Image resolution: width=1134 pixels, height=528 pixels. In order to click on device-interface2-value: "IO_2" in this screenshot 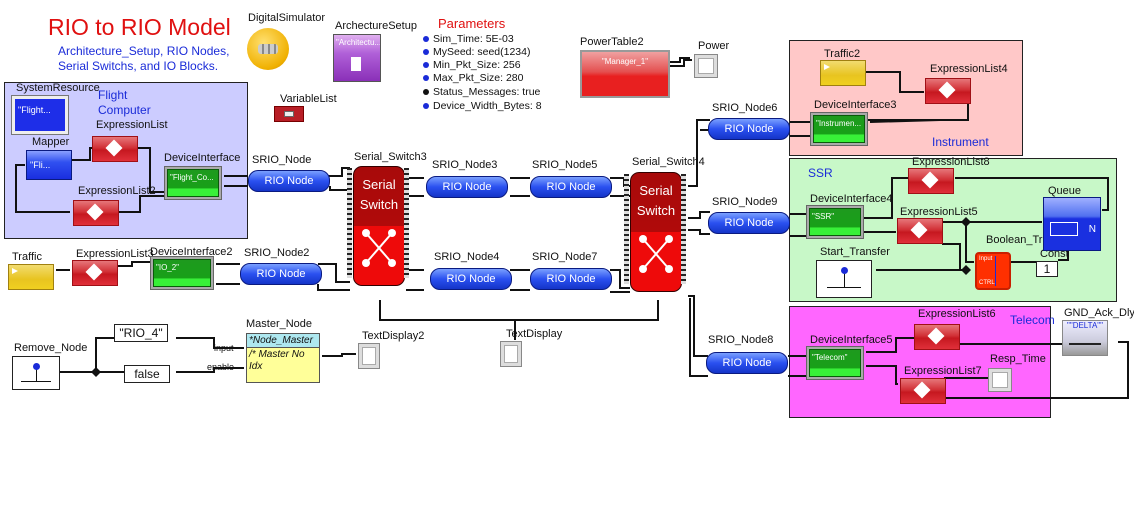, I will do `click(182, 273)`.